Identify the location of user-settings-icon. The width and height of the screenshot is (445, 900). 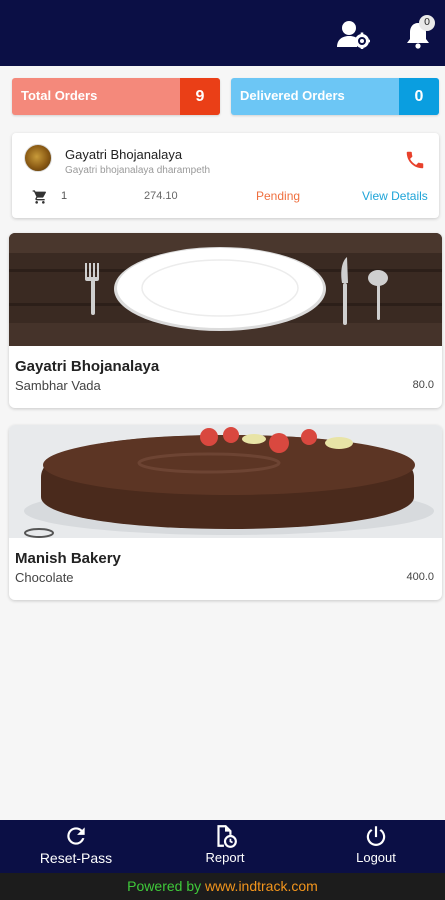
(353, 34).